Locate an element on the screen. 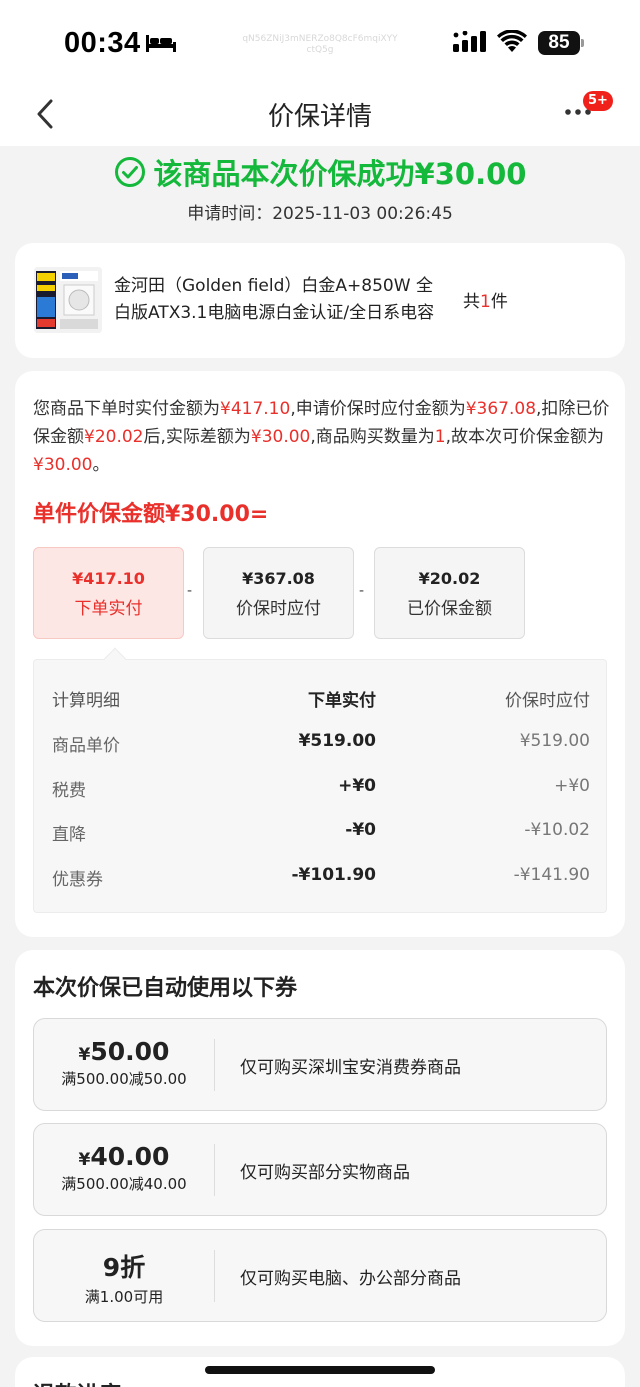  home-indicator is located at coordinates (320, 1370).